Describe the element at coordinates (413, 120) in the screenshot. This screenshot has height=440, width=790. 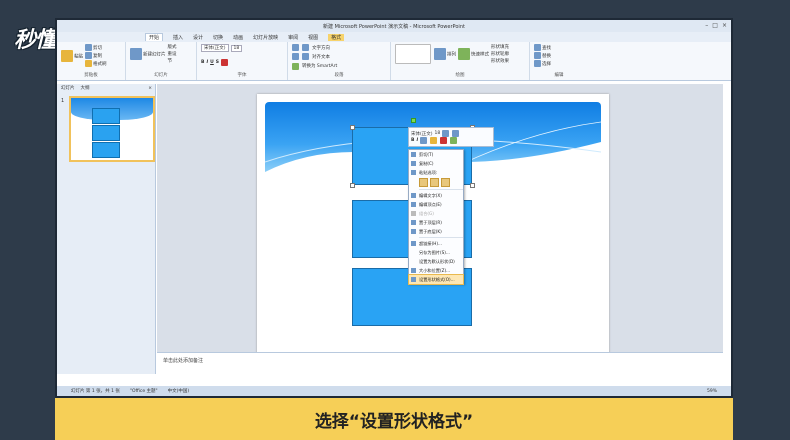
I see `rotation-handle` at that location.